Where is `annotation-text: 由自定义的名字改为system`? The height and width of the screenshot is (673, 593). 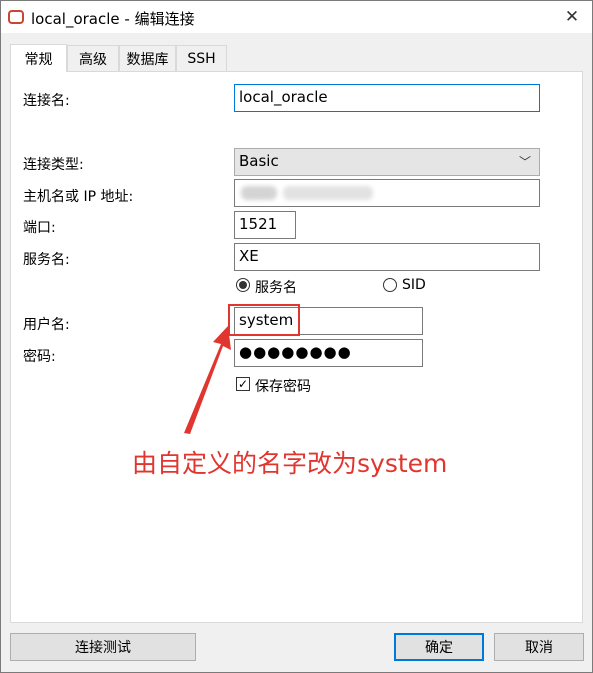
annotation-text: 由自定义的名字改为system is located at coordinates (290, 463).